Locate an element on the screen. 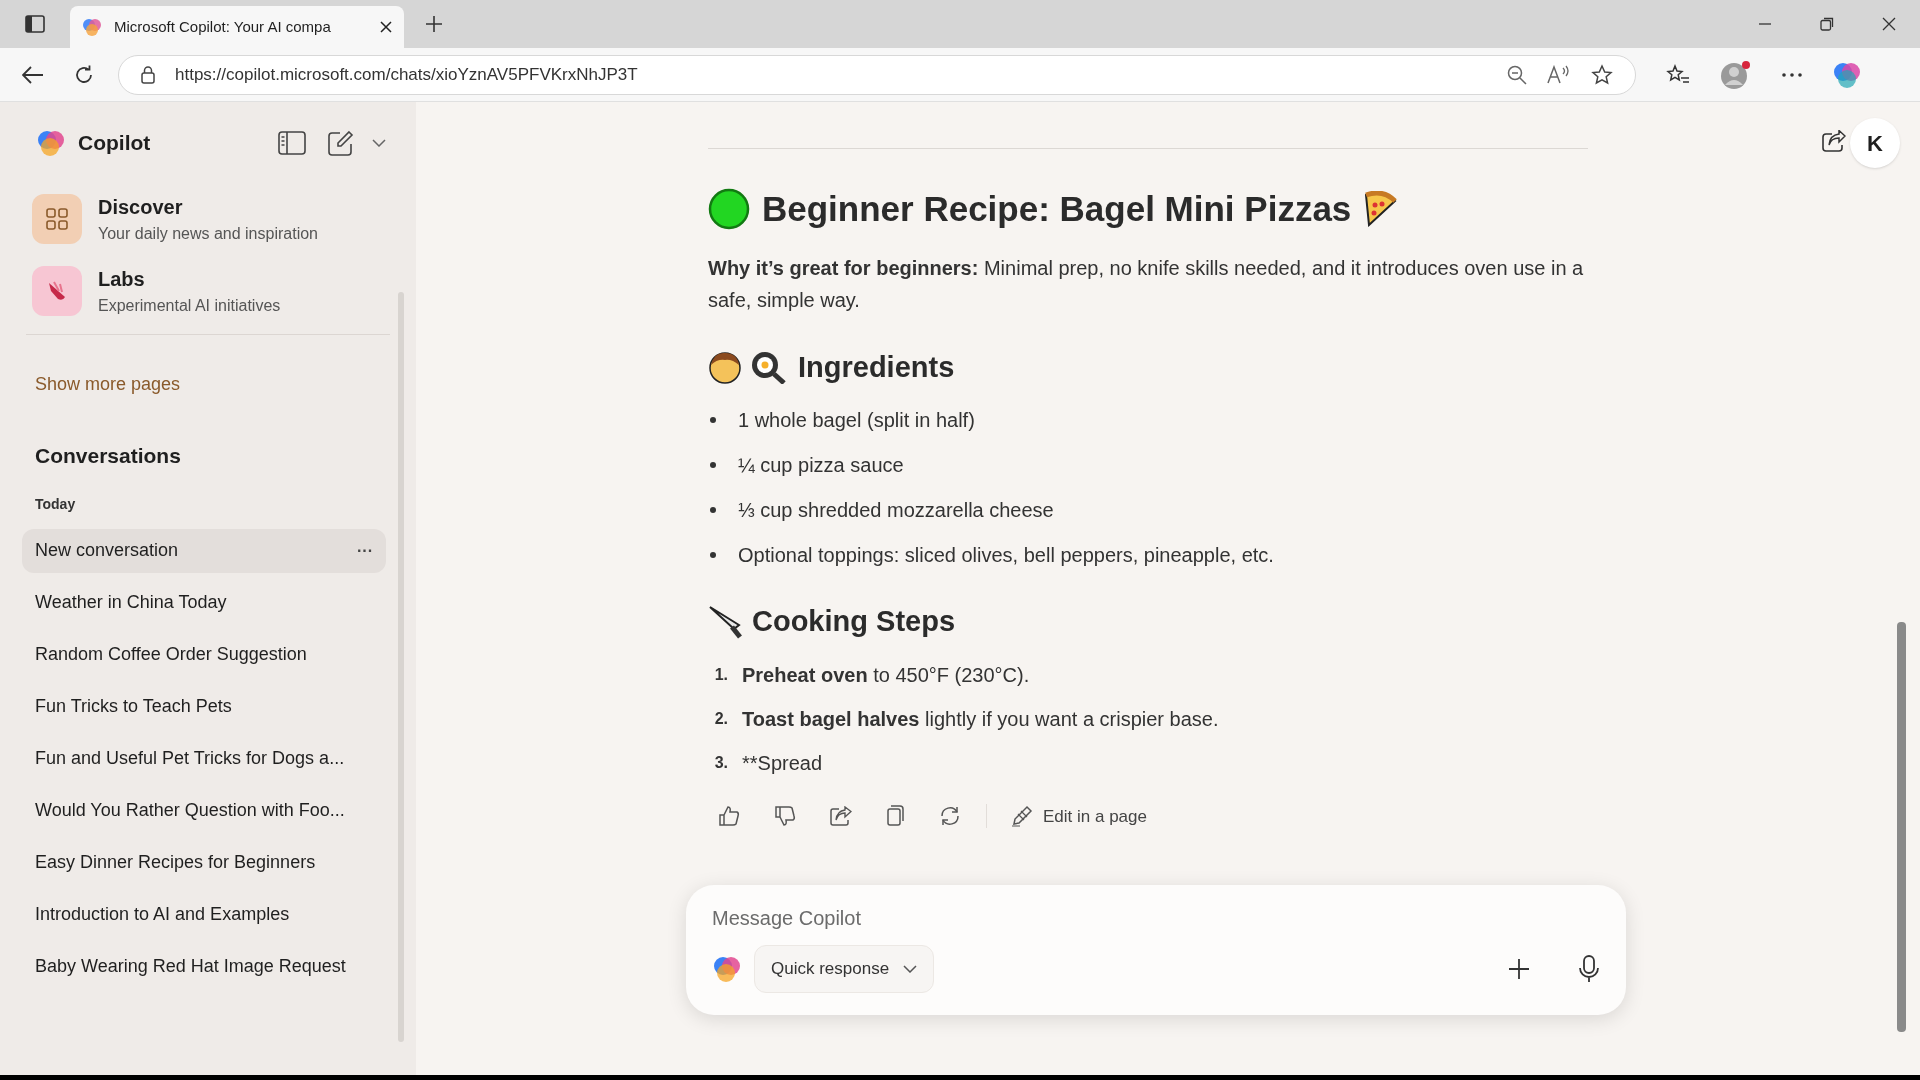 The width and height of the screenshot is (1920, 1080). ingredient-item: Optional toppings: sliced olives, bell peppers, pineapple, etc. is located at coordinates (1006, 555).